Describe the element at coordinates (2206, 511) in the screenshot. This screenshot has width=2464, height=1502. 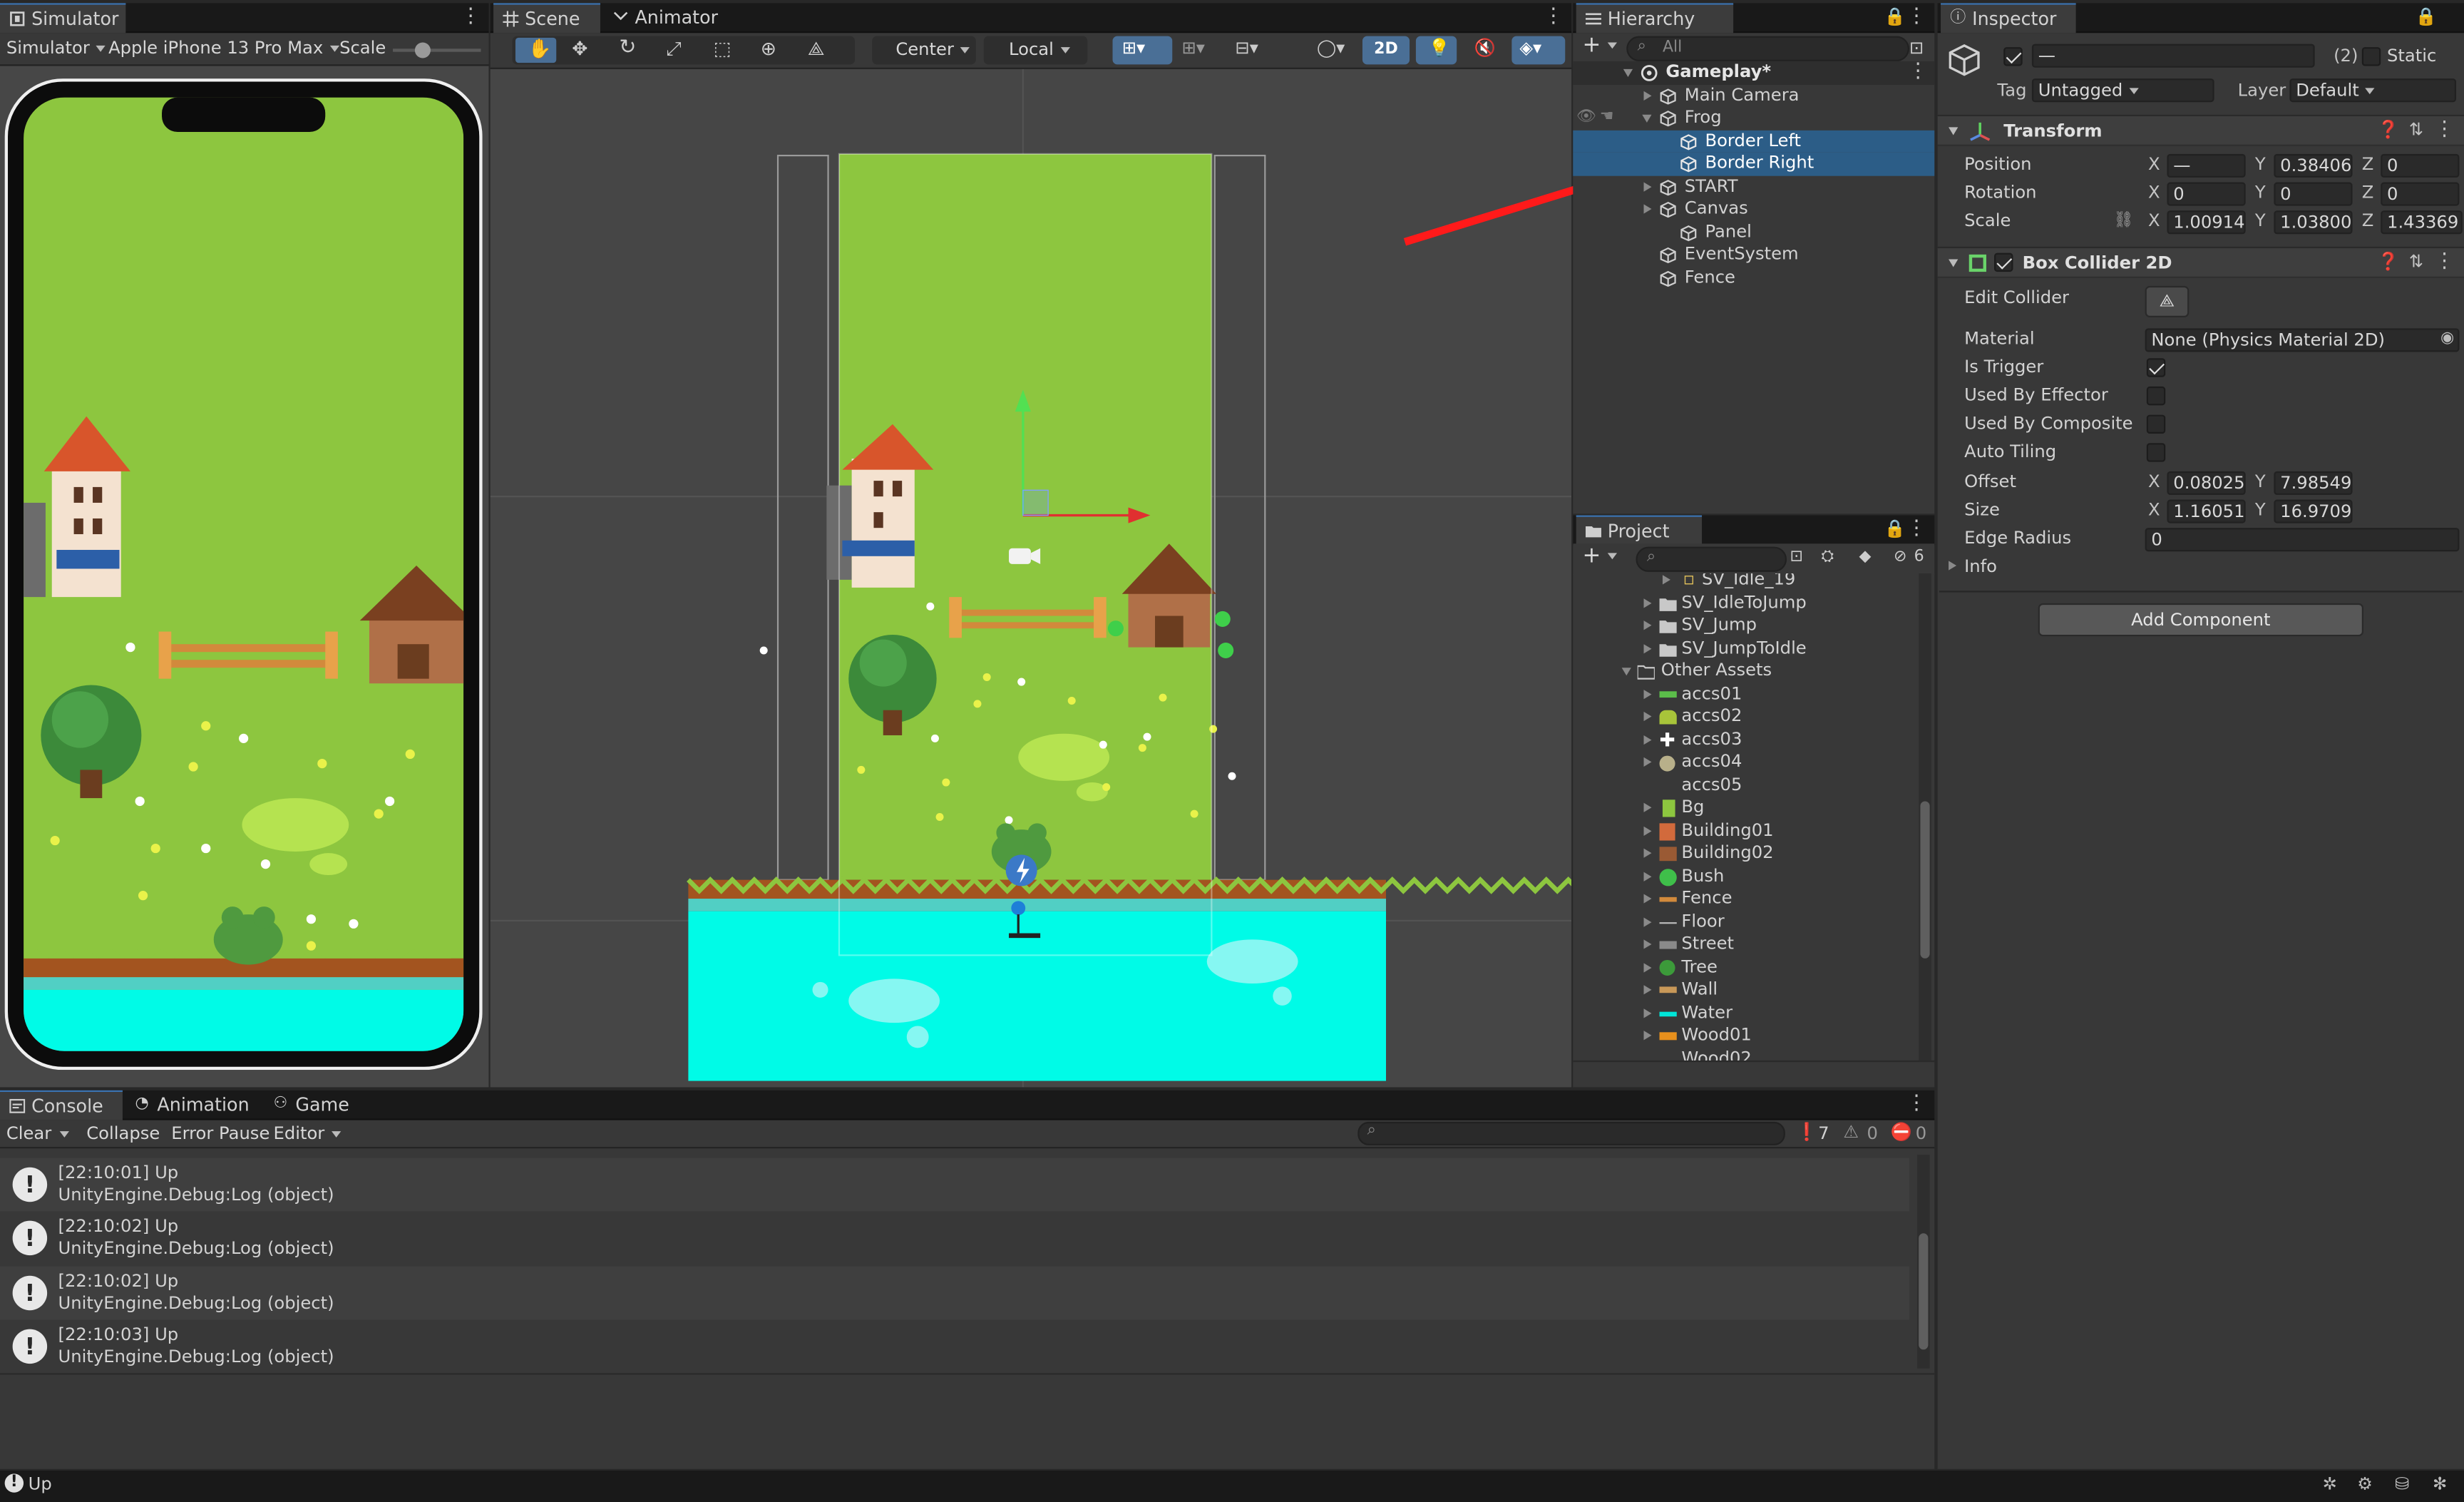
I see `size-x-field: 1.160513` at that location.